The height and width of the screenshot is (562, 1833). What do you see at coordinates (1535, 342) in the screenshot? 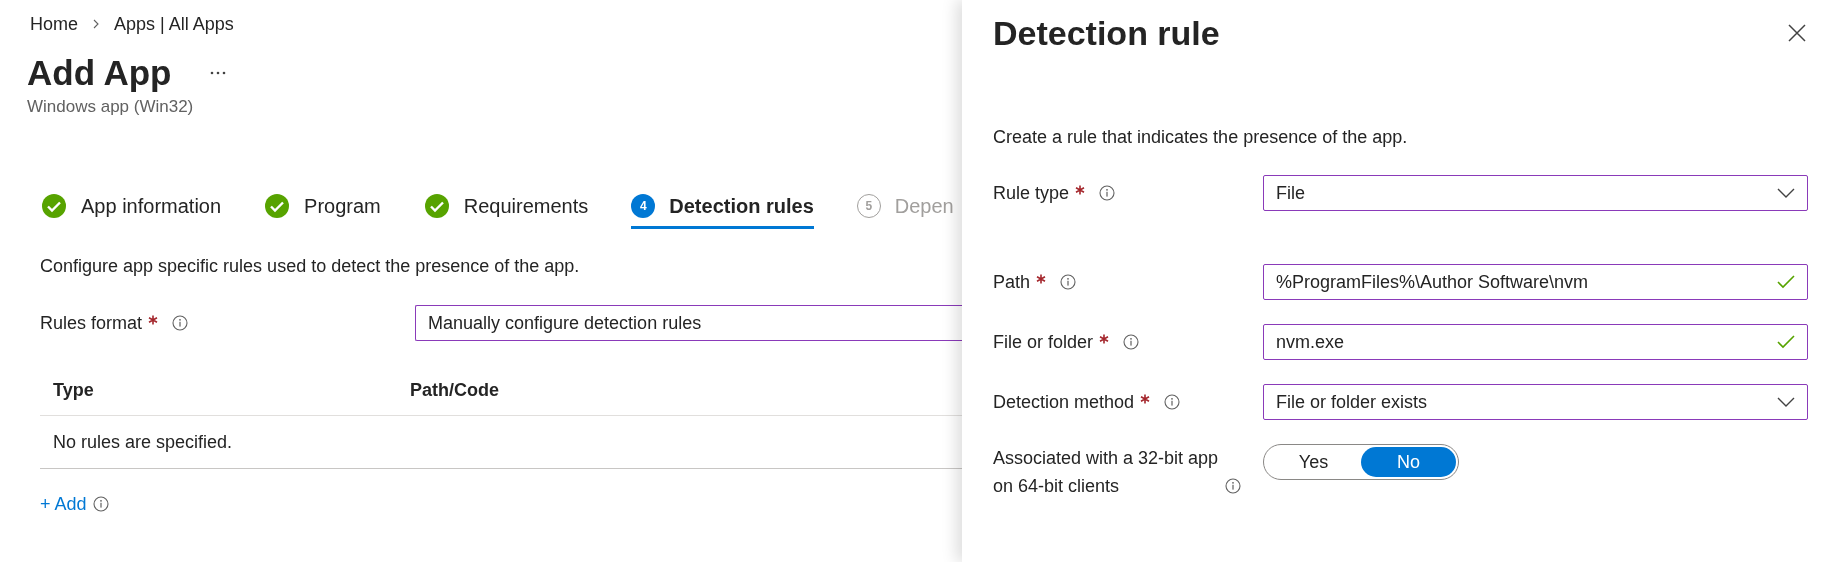
I see `text-field: nvm.exe` at bounding box center [1535, 342].